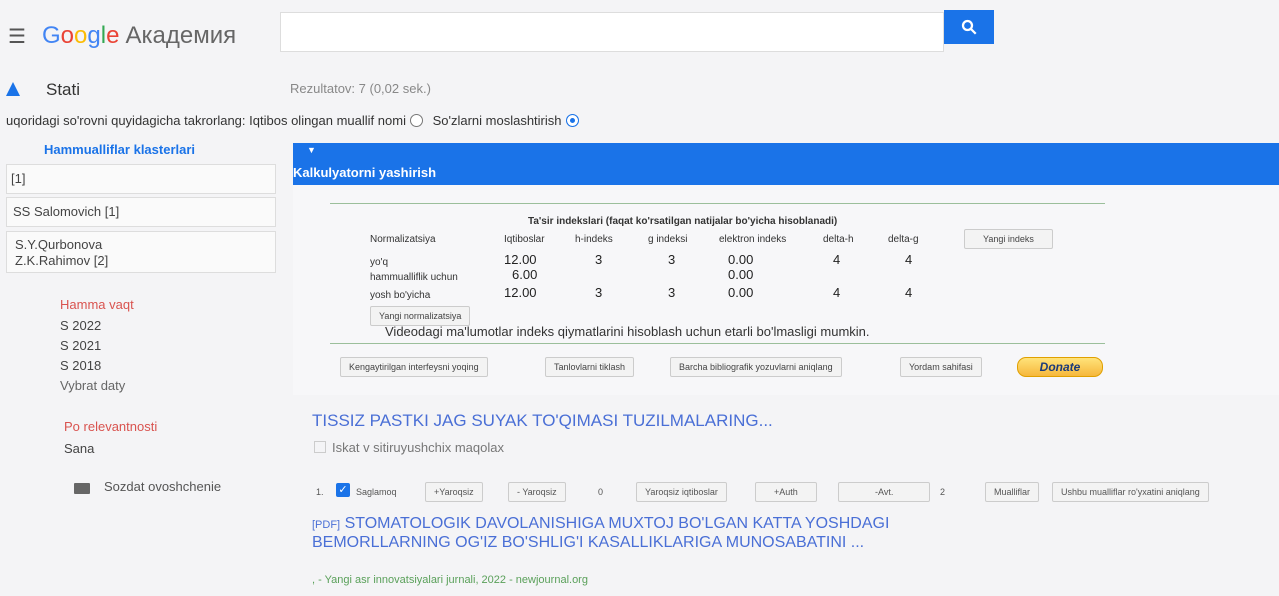 The height and width of the screenshot is (596, 1279). Describe the element at coordinates (601, 492) in the screenshot. I see `invalid-count: 0` at that location.